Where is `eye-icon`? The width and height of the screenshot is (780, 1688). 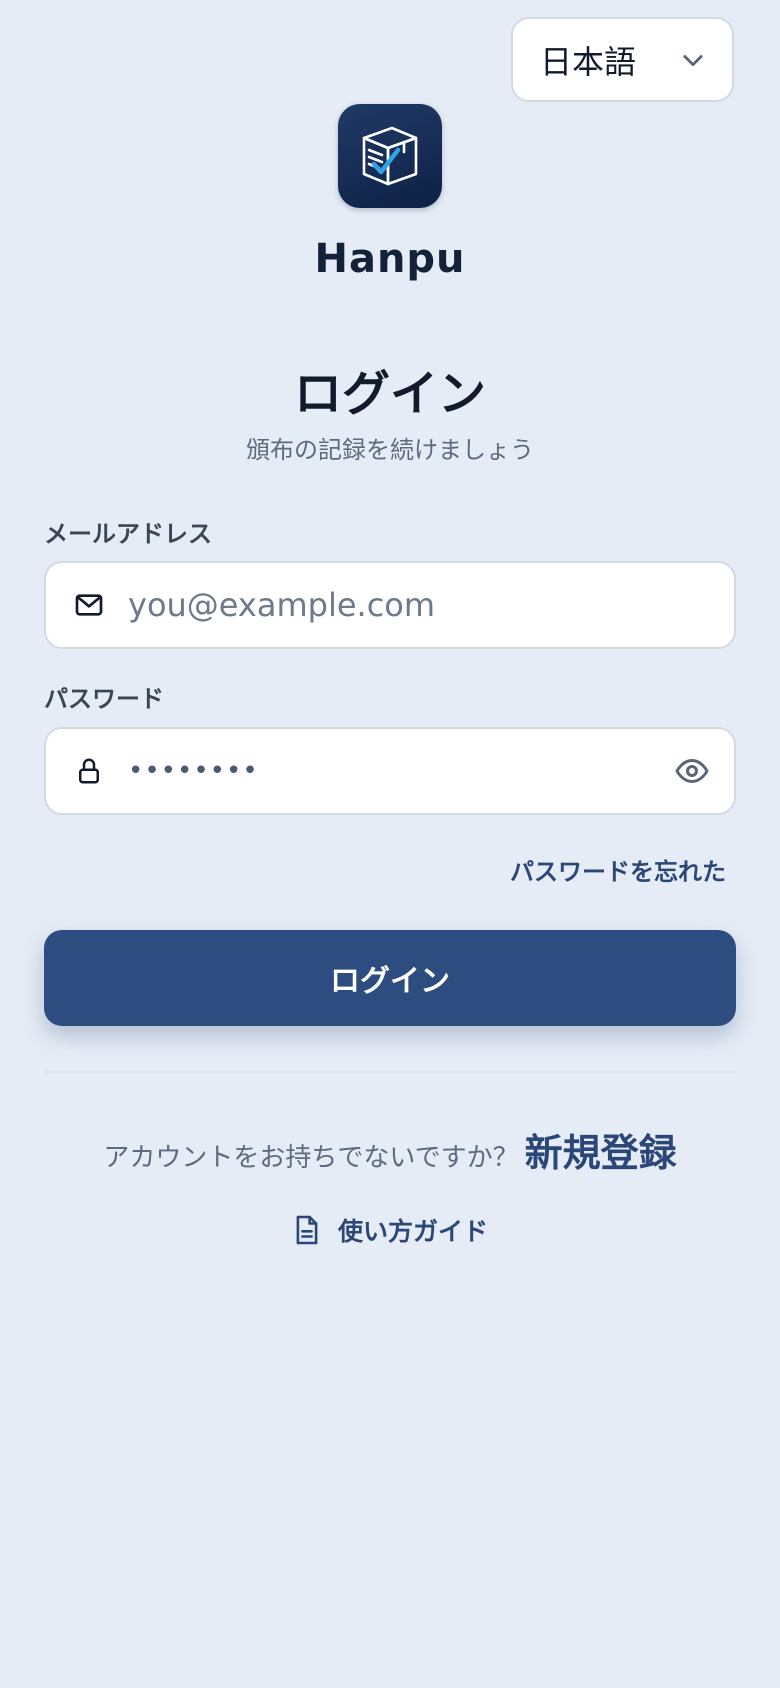
eye-icon is located at coordinates (692, 771).